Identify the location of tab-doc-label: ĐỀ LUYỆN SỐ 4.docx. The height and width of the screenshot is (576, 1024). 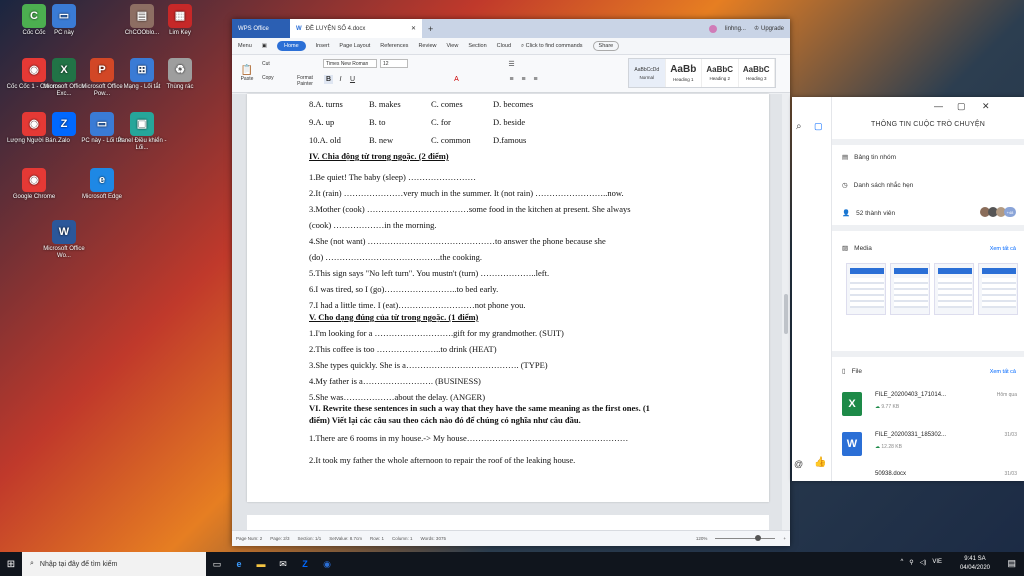
(335, 28).